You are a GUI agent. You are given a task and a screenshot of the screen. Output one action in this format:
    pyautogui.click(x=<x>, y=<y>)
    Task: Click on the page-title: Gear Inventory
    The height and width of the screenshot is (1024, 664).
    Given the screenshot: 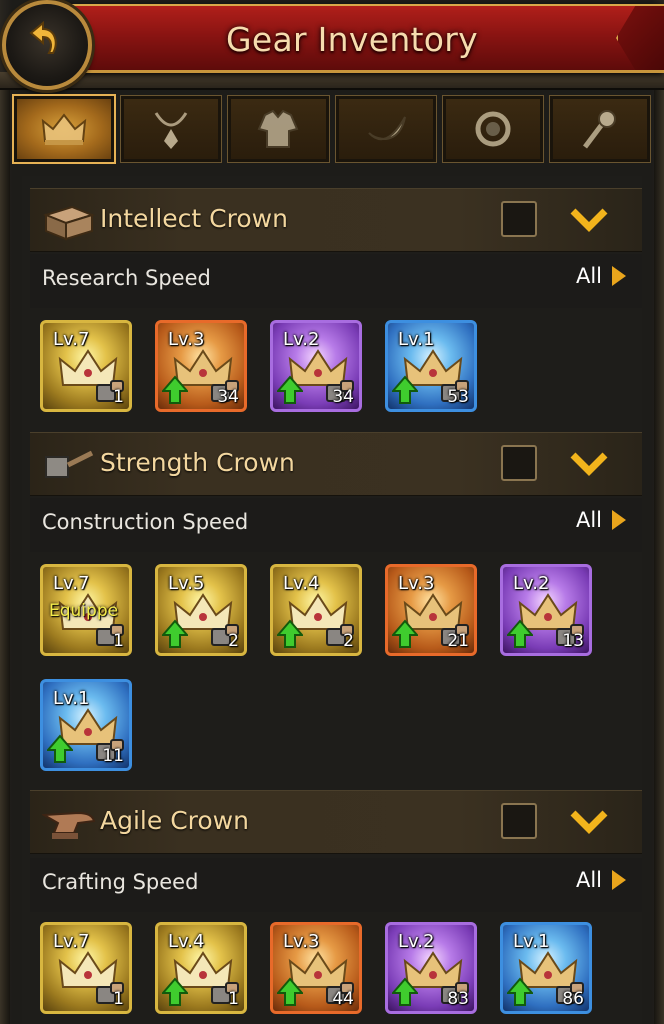 What is the action you would take?
    pyautogui.click(x=352, y=39)
    